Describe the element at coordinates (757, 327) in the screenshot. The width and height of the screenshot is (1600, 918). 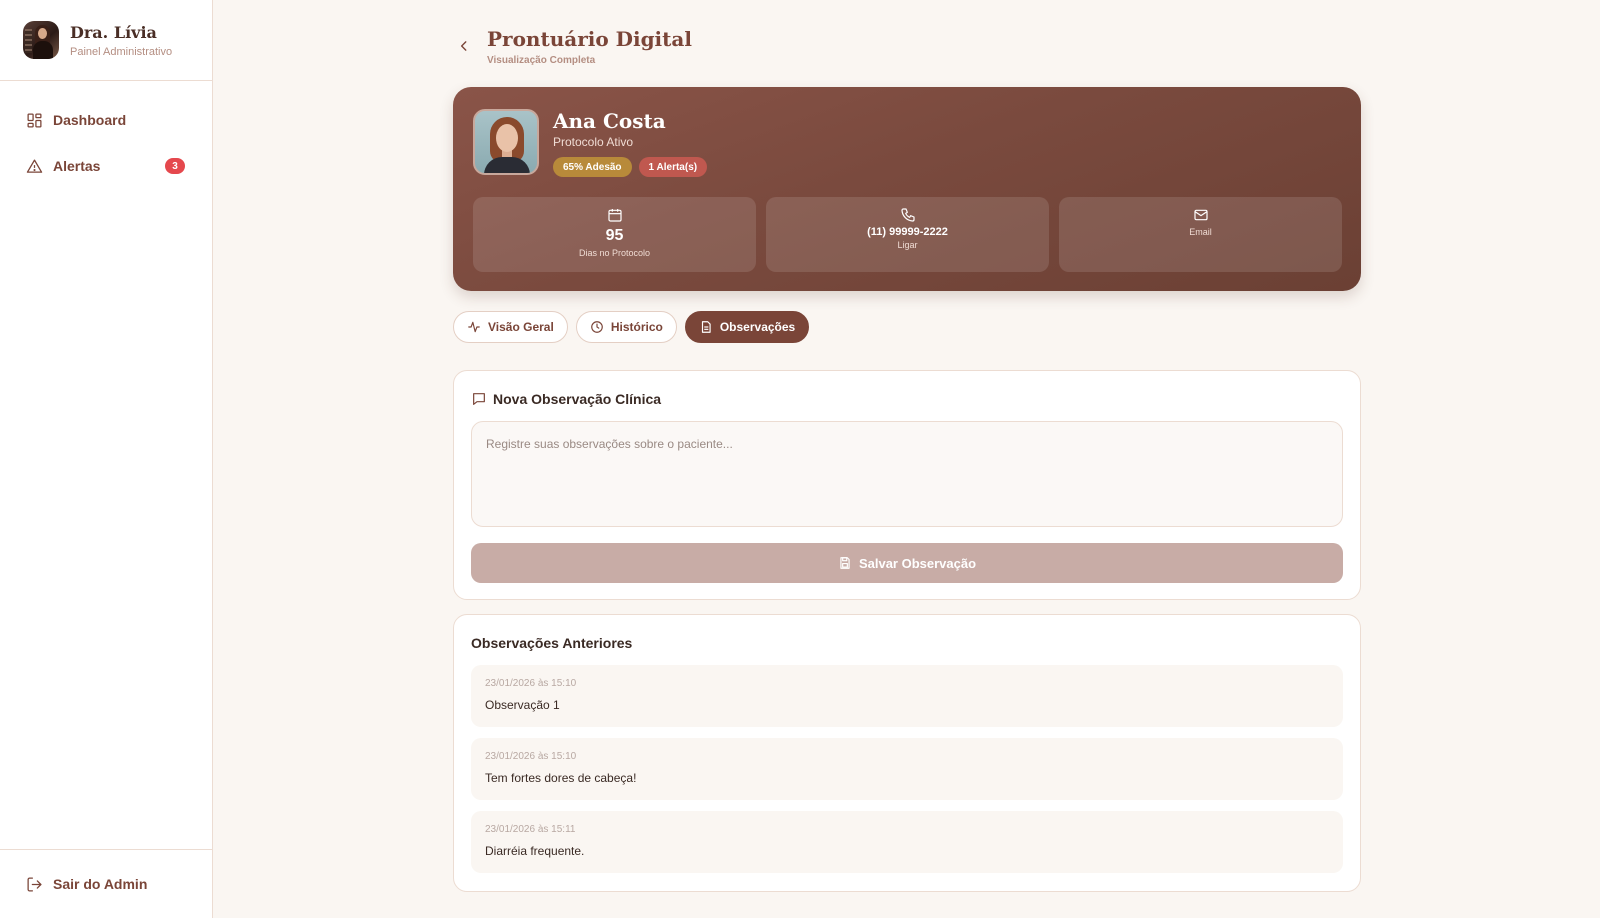
I see `tab-label: Observações` at that location.